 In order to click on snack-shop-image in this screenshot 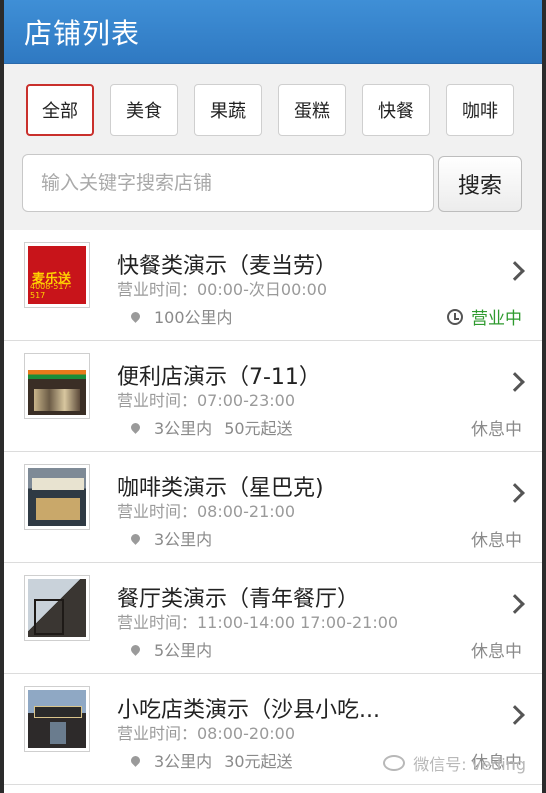, I will do `click(57, 719)`.